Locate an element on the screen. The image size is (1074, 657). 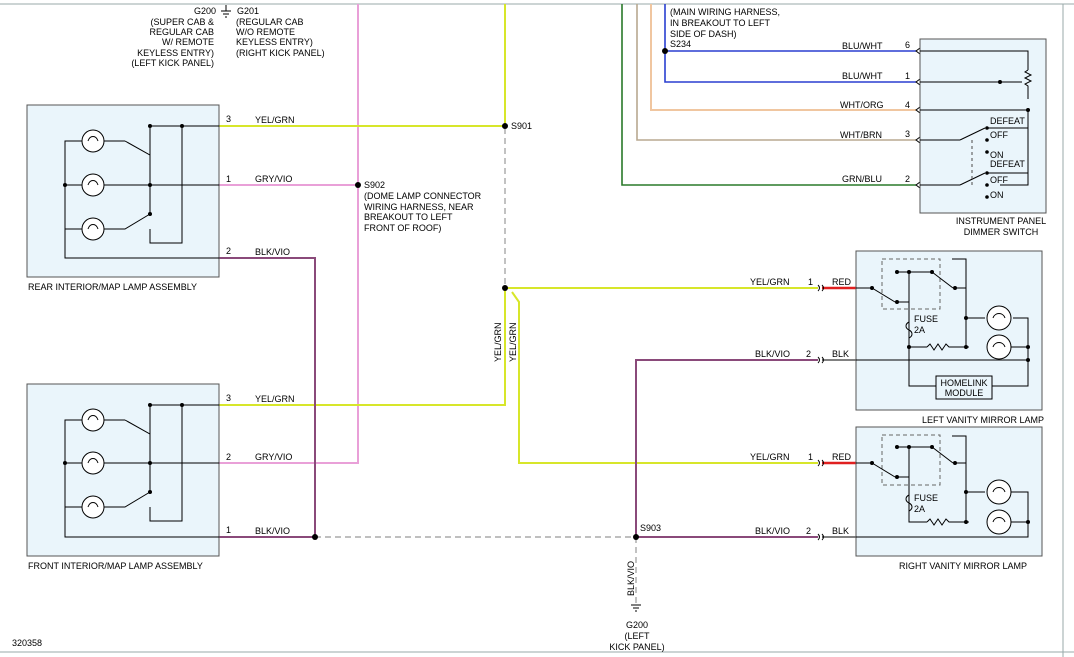
svg-text: IN BREAKOUT TO LEFT is located at coordinates (720, 23).